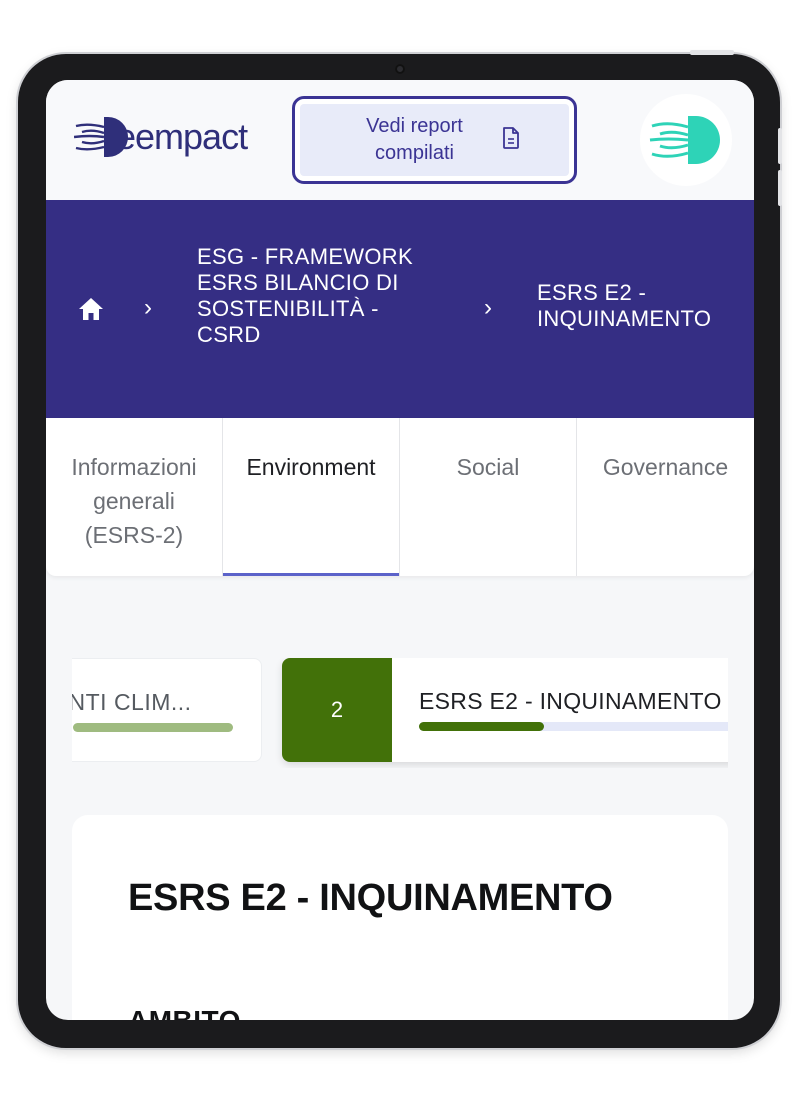  I want to click on view-reports-button-inner: Vedi report compilati, so click(434, 140).